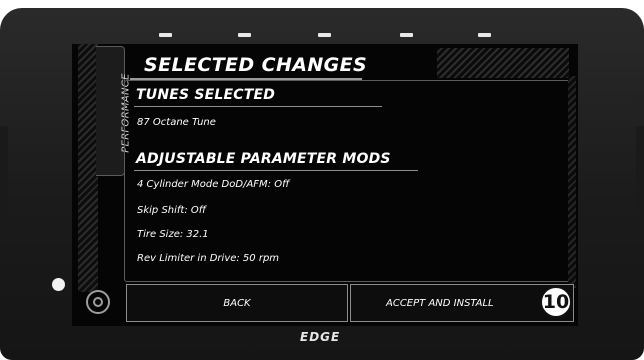 The width and height of the screenshot is (644, 360). What do you see at coordinates (176, 122) in the screenshot?
I see `list-item: 87 Octane Tune` at bounding box center [176, 122].